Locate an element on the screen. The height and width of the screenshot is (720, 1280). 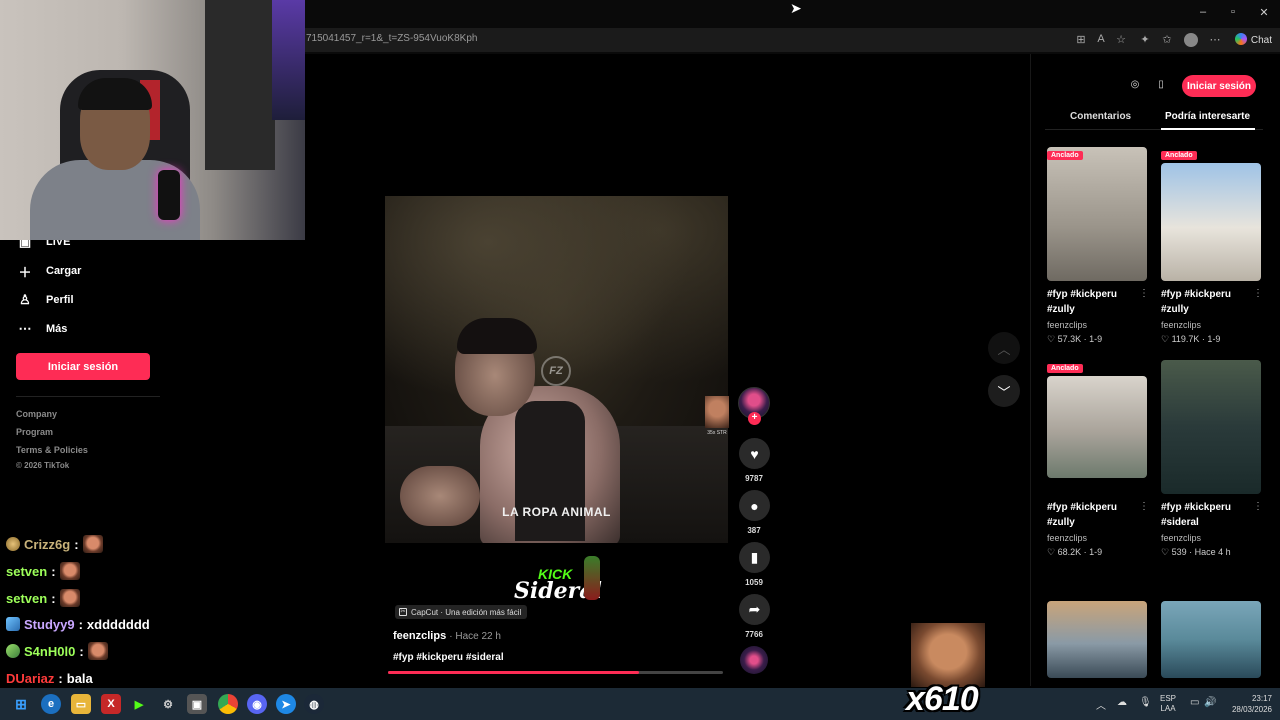
favorites-icon: ✩ is located at coordinates (1167, 39).